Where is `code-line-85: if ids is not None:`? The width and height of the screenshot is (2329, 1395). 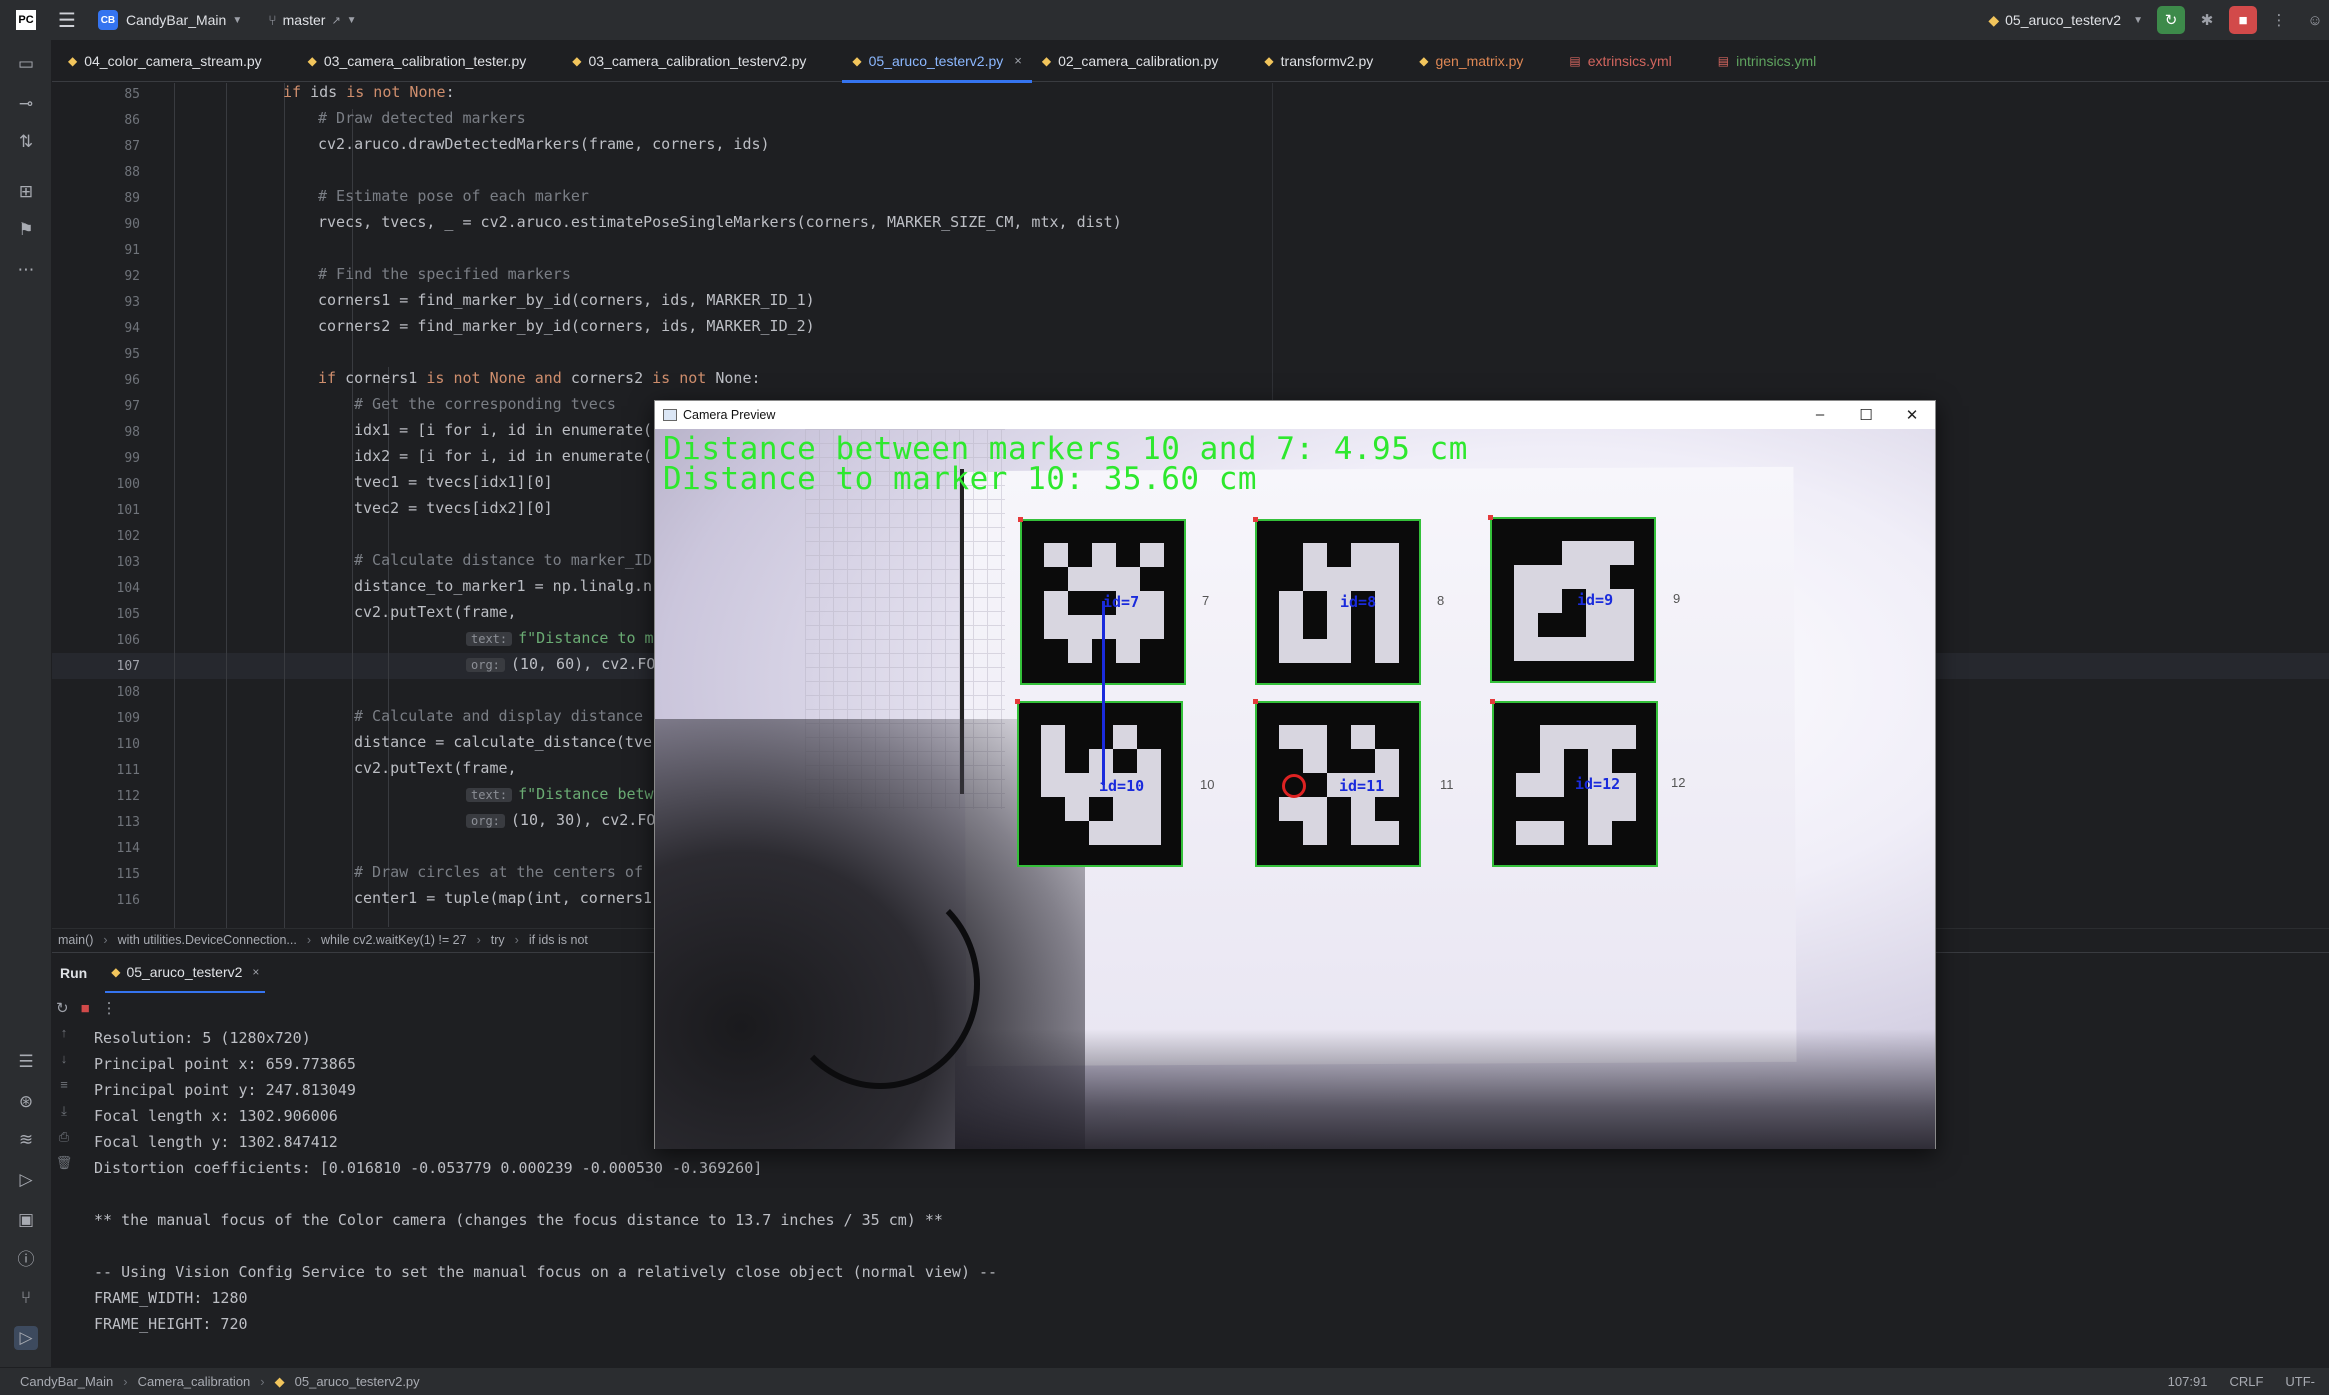 code-line-85: if ids is not None: is located at coordinates (369, 92).